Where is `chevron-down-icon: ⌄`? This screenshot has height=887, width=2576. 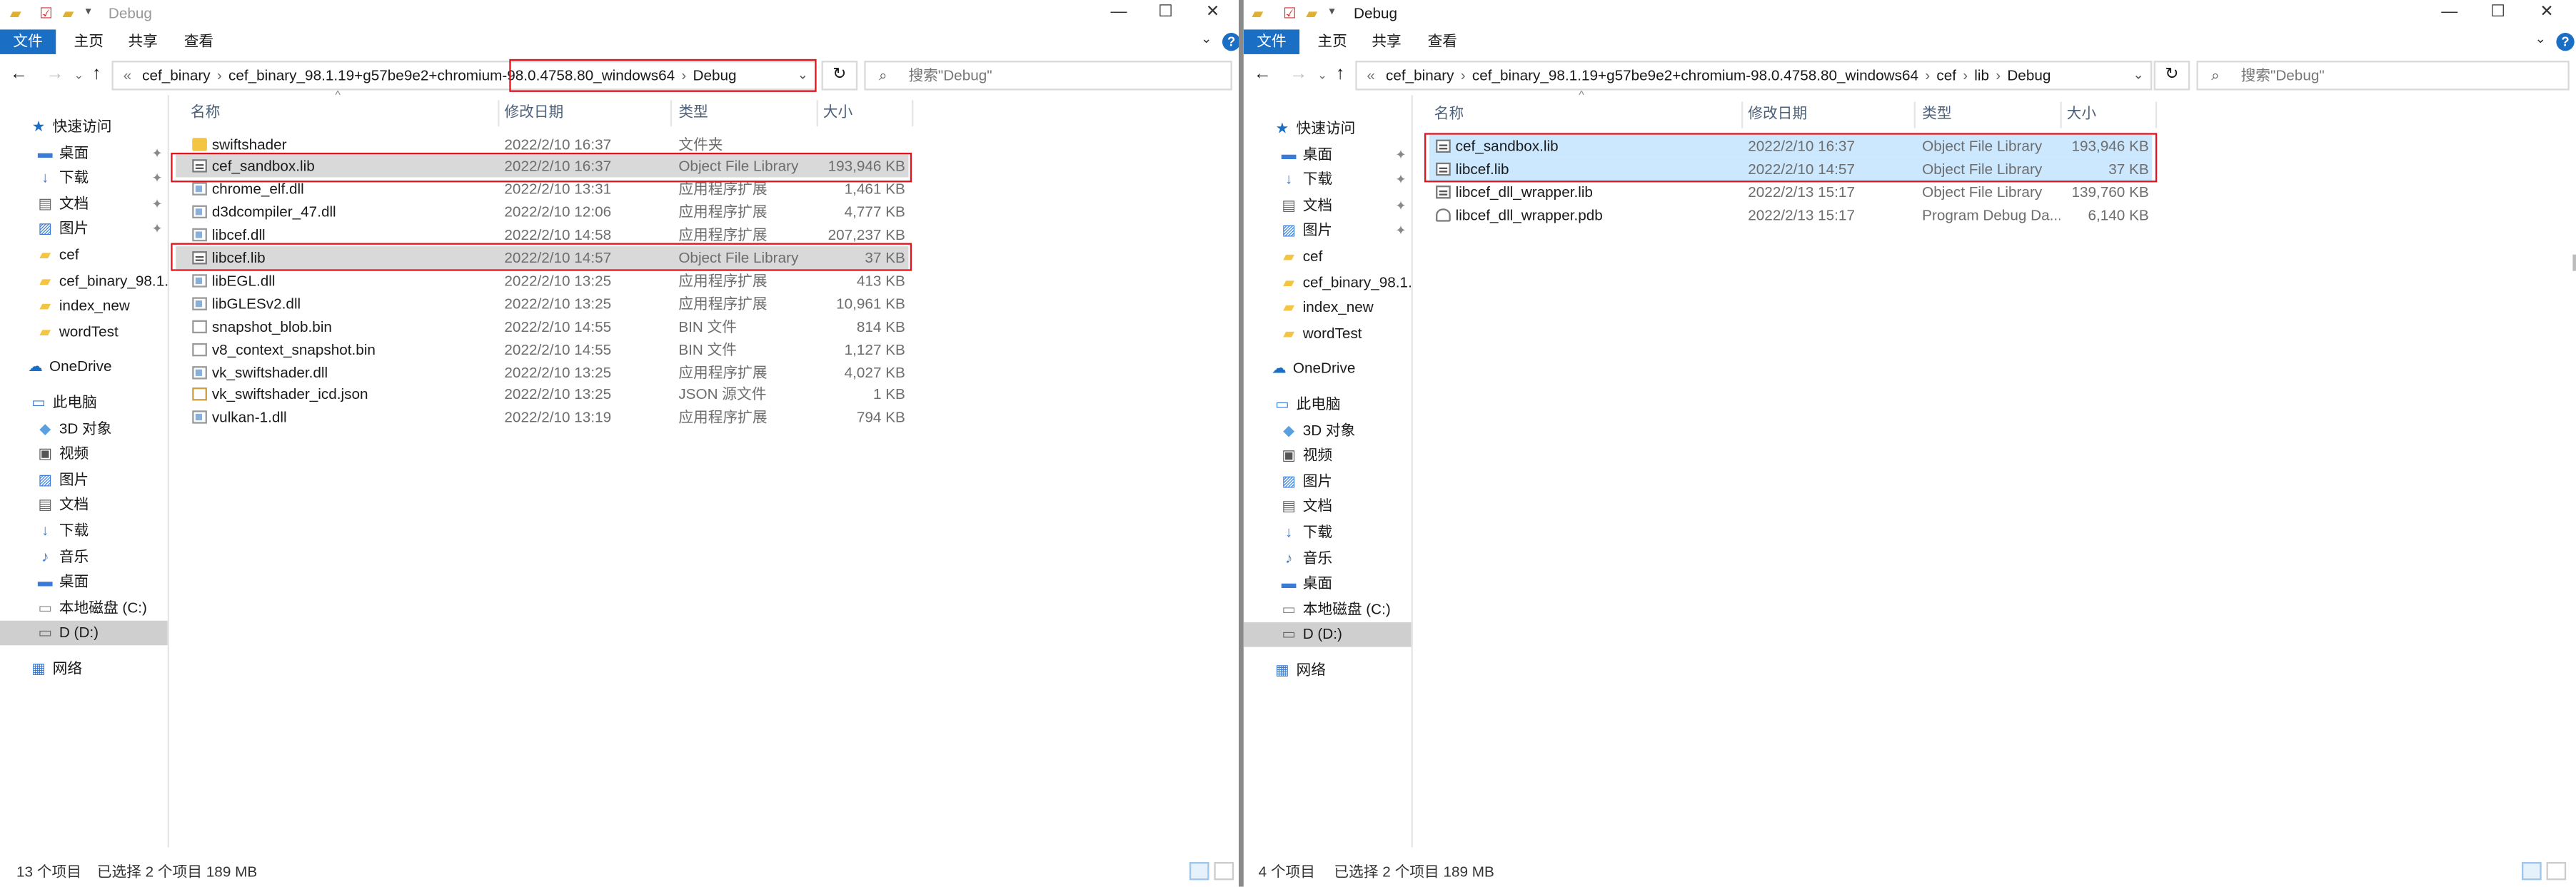 chevron-down-icon: ⌄ is located at coordinates (2138, 75).